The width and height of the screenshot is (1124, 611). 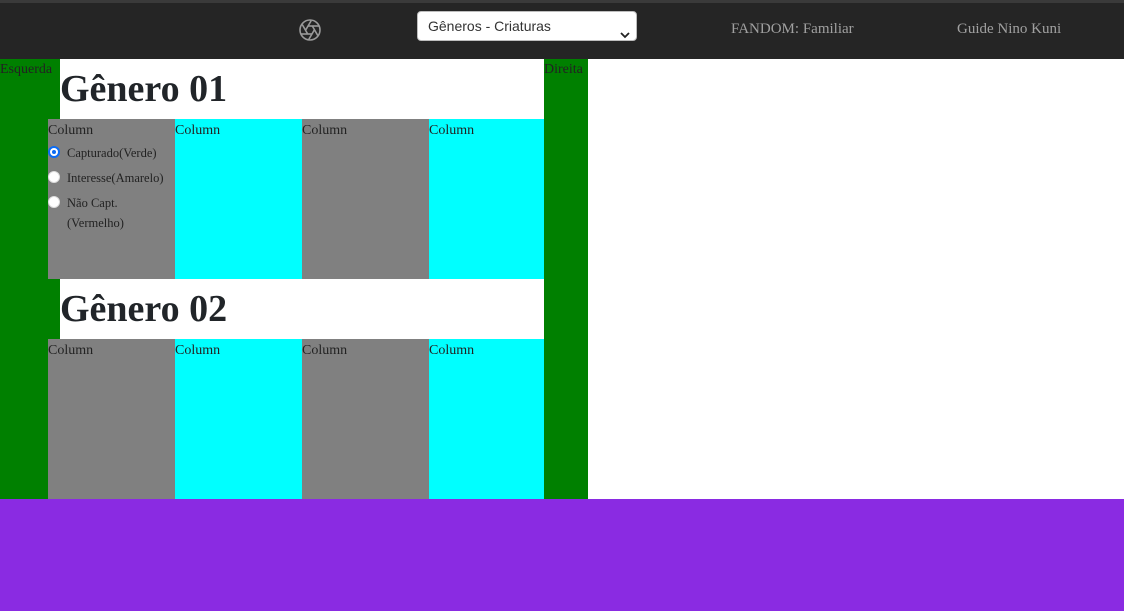 I want to click on radio-interesse: Interesse(Amarelo), so click(x=105, y=178).